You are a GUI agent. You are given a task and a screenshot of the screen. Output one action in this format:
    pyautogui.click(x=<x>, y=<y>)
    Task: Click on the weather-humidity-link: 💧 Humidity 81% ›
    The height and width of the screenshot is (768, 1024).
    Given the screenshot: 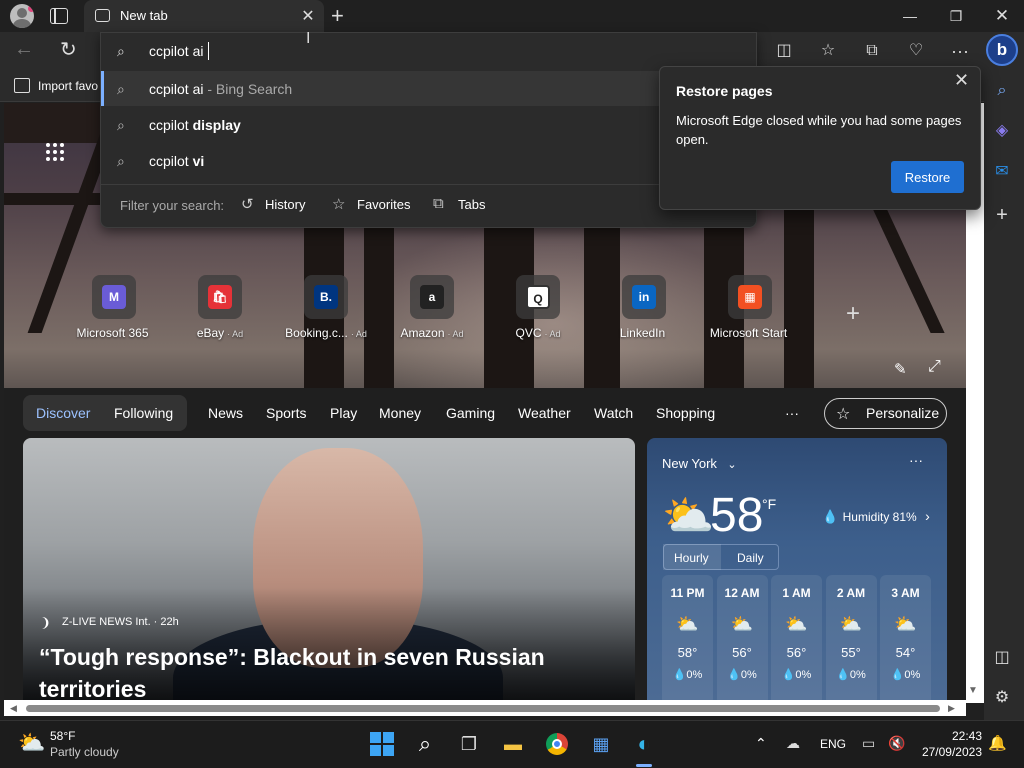 What is the action you would take?
    pyautogui.click(x=876, y=517)
    